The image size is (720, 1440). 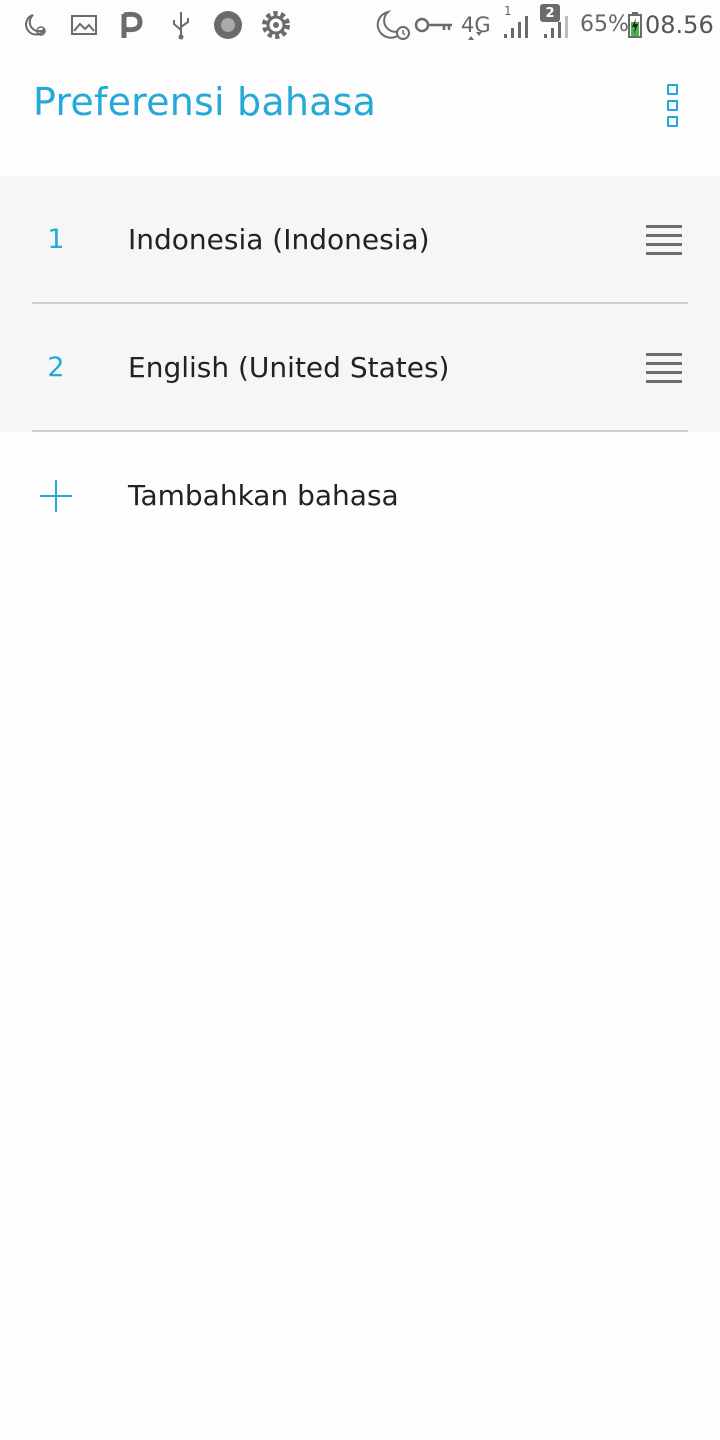 What do you see at coordinates (604, 24) in the screenshot?
I see `battery-percent: 65%` at bounding box center [604, 24].